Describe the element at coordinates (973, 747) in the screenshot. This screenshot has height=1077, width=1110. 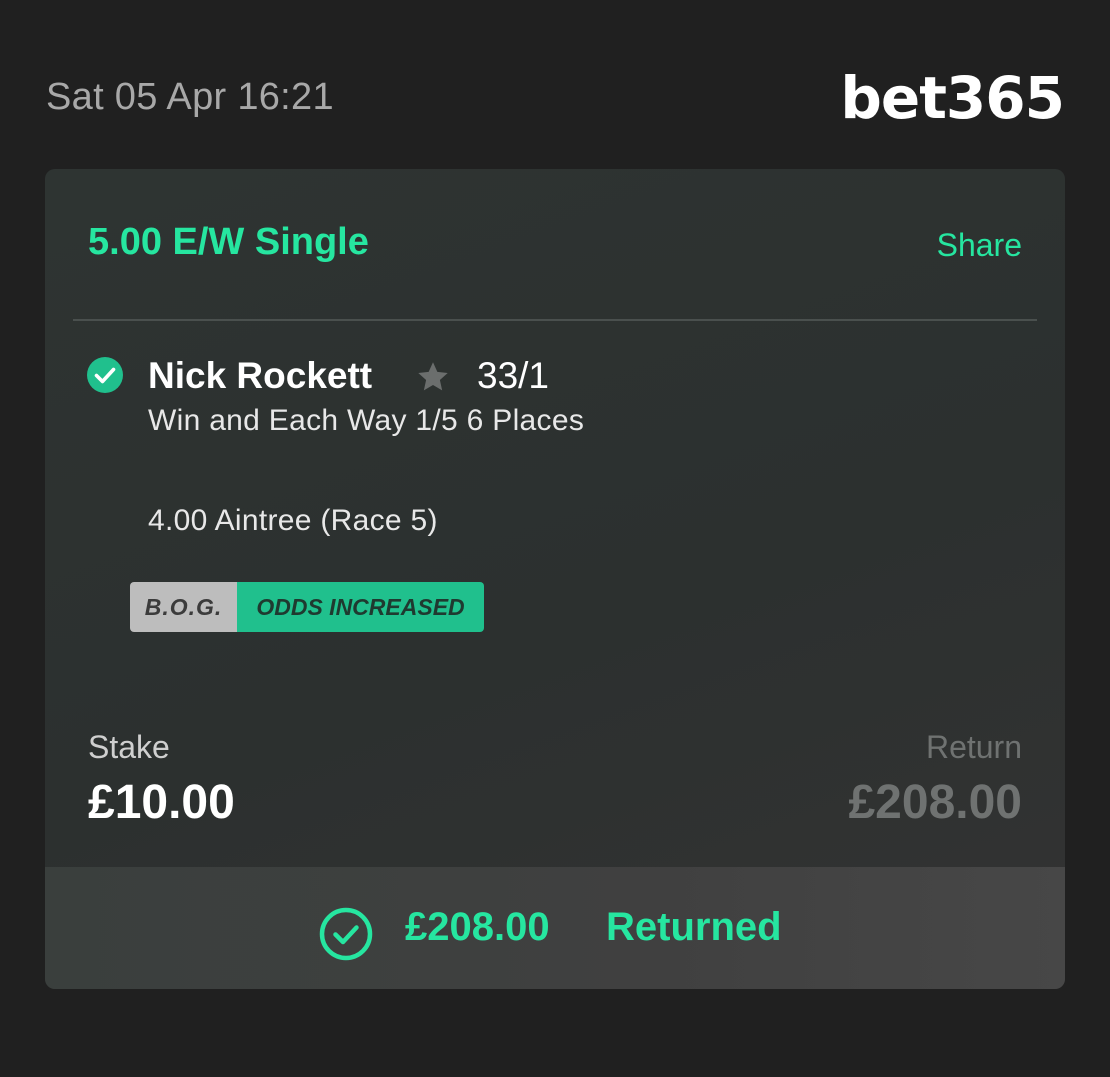
I see `return-label: Return` at that location.